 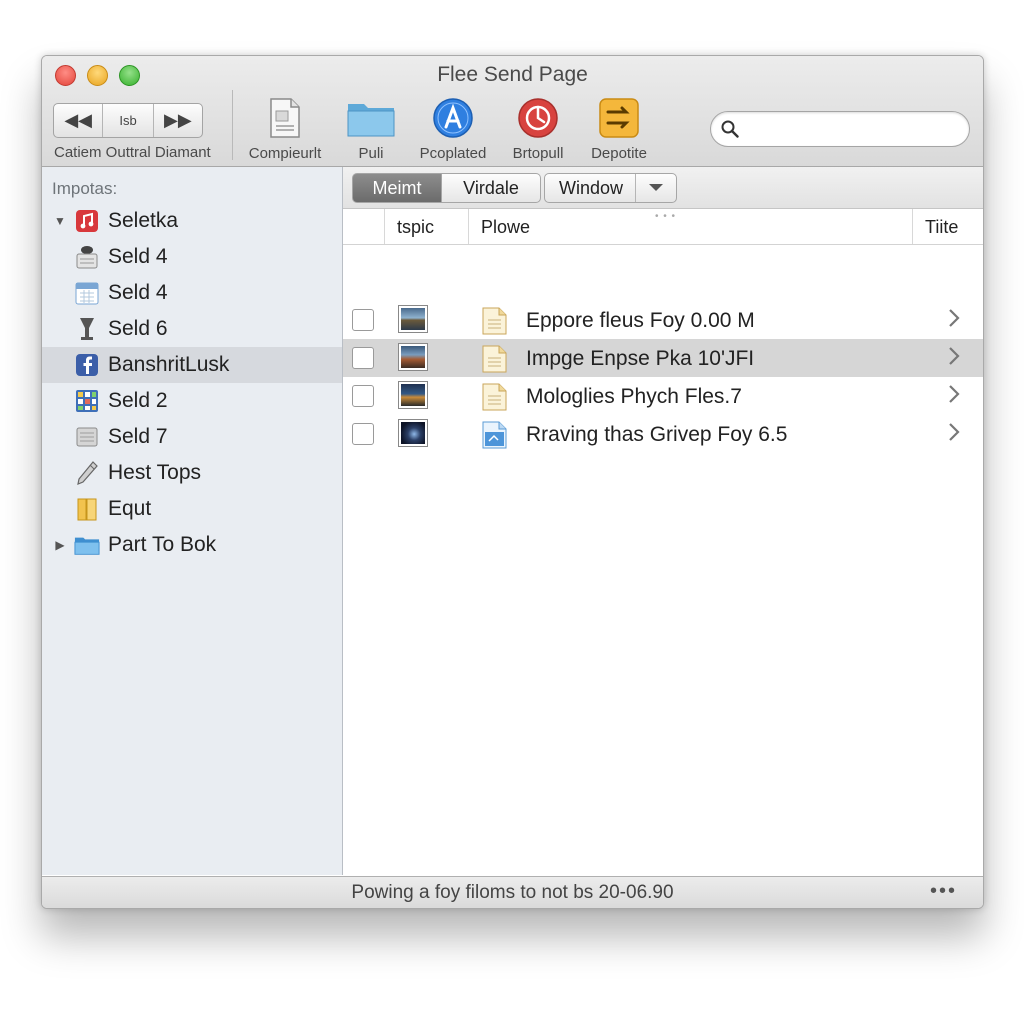 I want to click on navigation-segmented-control: ◀◀ Isb ▶▶, so click(x=128, y=120).